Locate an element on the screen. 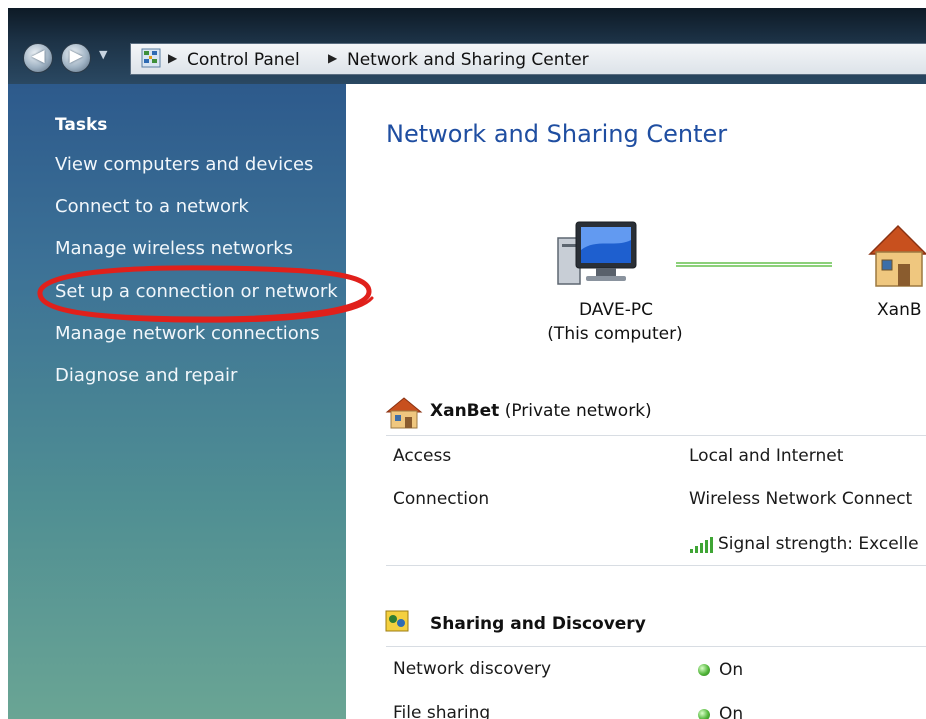  network-type: (Private network) is located at coordinates (578, 411).